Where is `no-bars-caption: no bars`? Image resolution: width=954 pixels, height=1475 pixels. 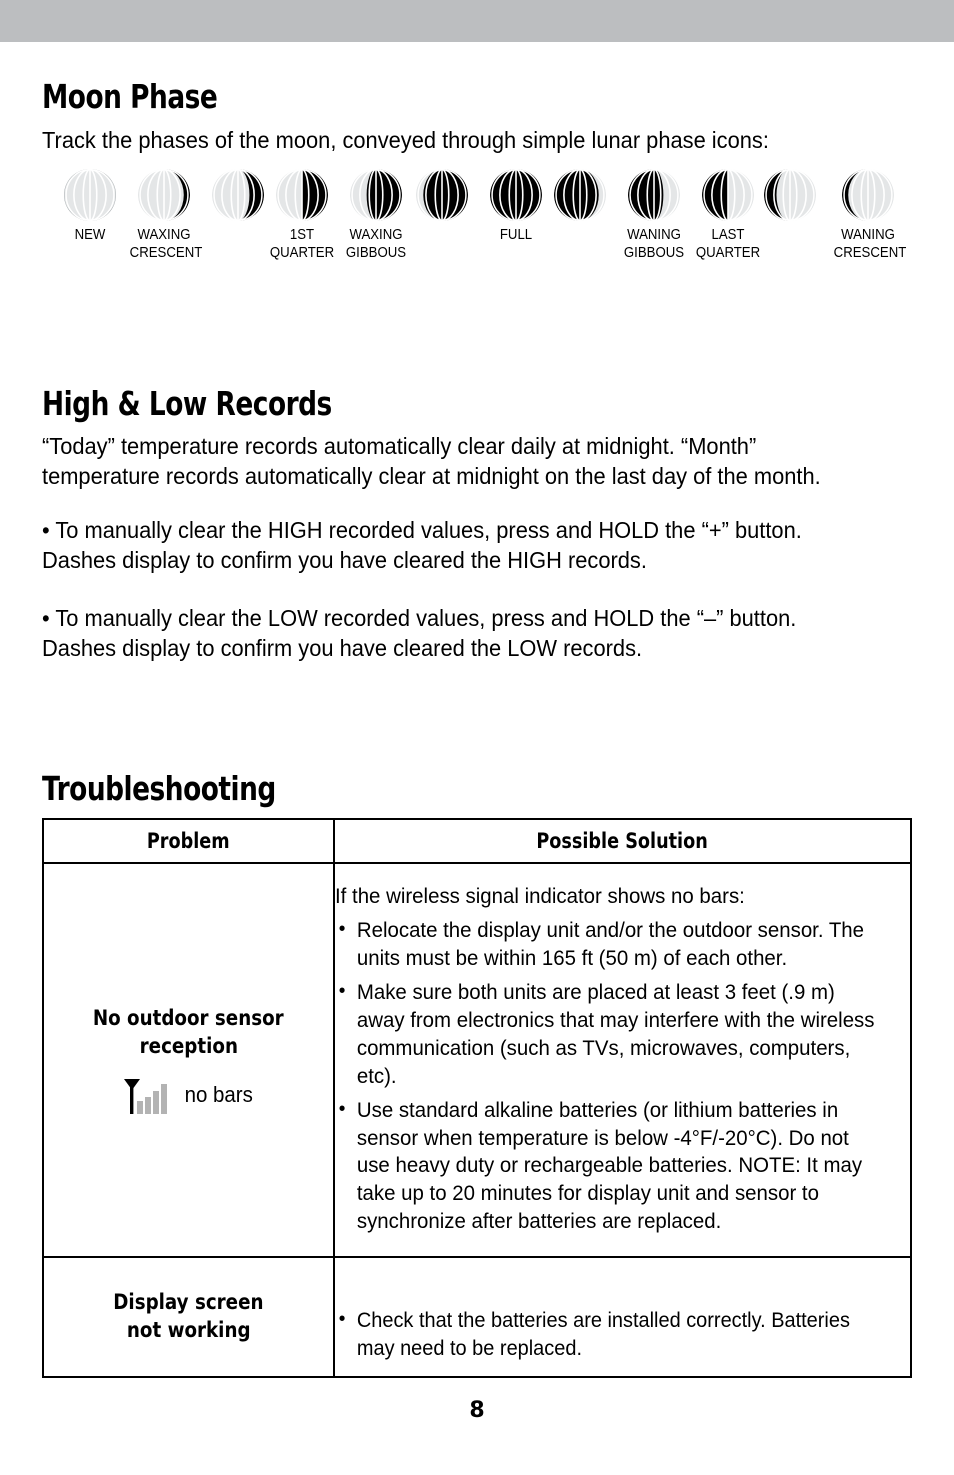
no-bars-caption: no bars is located at coordinates (218, 1094).